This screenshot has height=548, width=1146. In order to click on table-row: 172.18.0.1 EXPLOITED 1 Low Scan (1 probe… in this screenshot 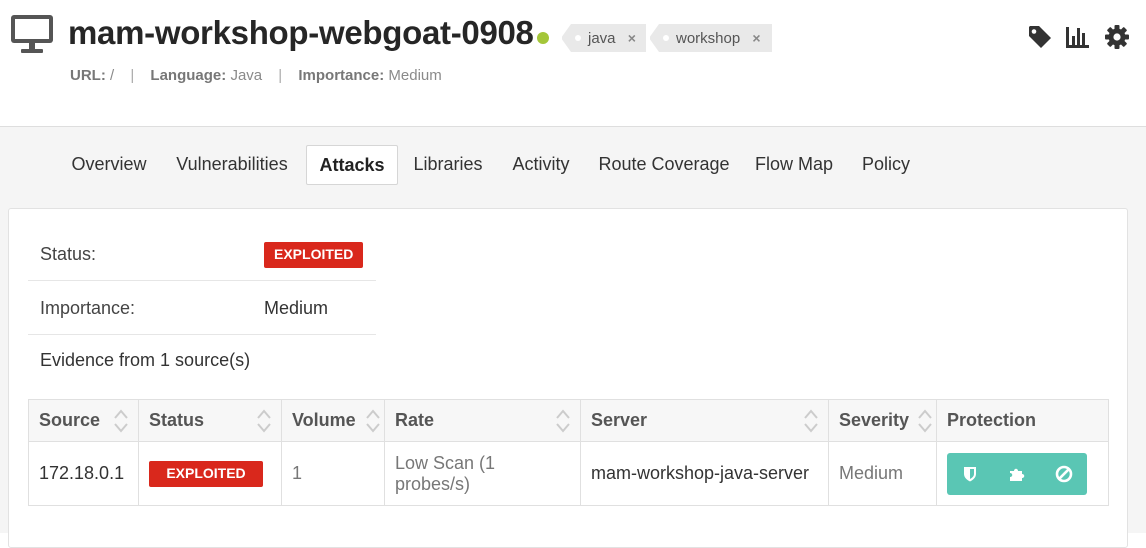, I will do `click(568, 473)`.